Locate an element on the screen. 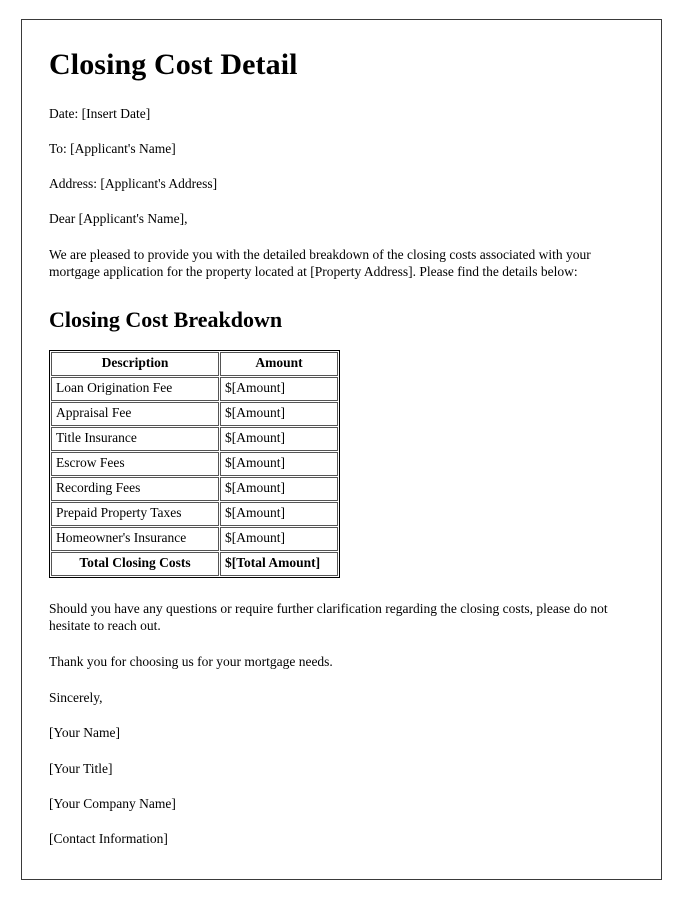  cell-description: Escrow Fees is located at coordinates (135, 463).